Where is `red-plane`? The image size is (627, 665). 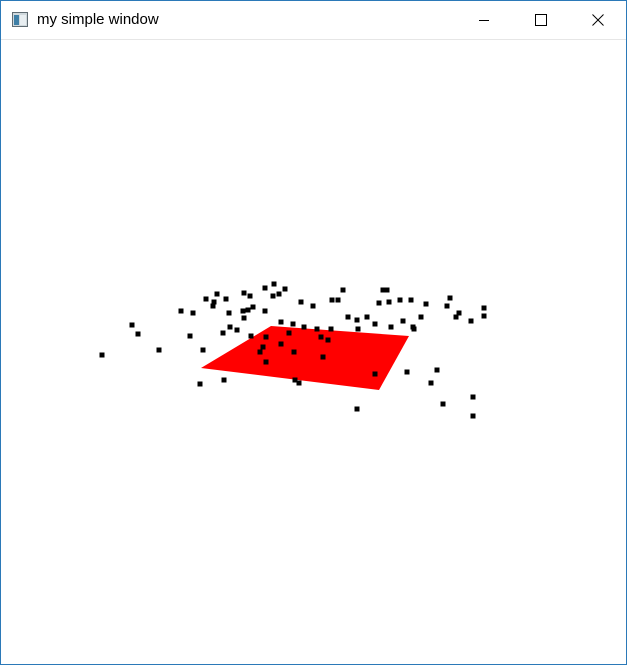
red-plane is located at coordinates (305, 358).